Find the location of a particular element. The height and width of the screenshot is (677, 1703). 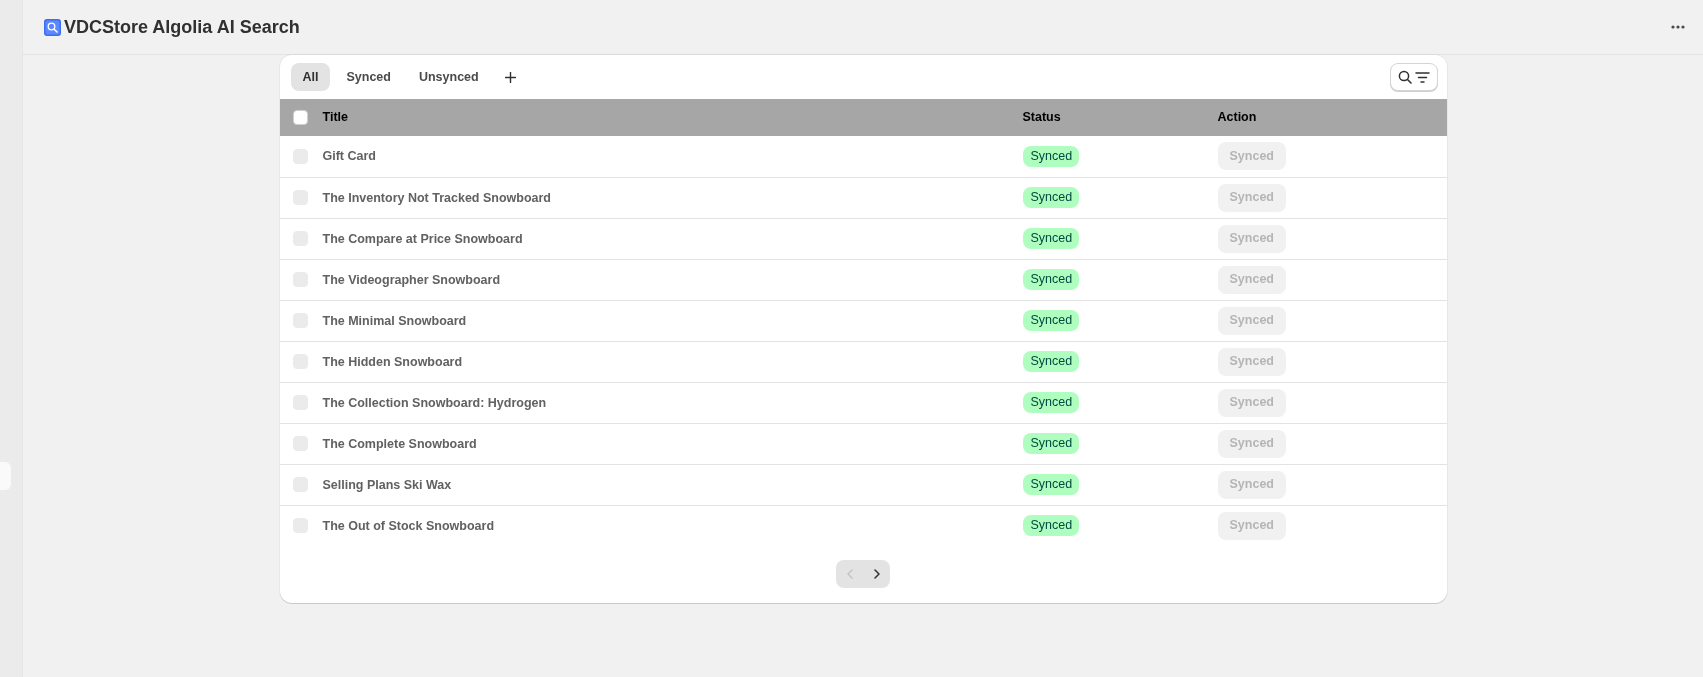

product-title: The Hidden Snowboard is located at coordinates (392, 361).